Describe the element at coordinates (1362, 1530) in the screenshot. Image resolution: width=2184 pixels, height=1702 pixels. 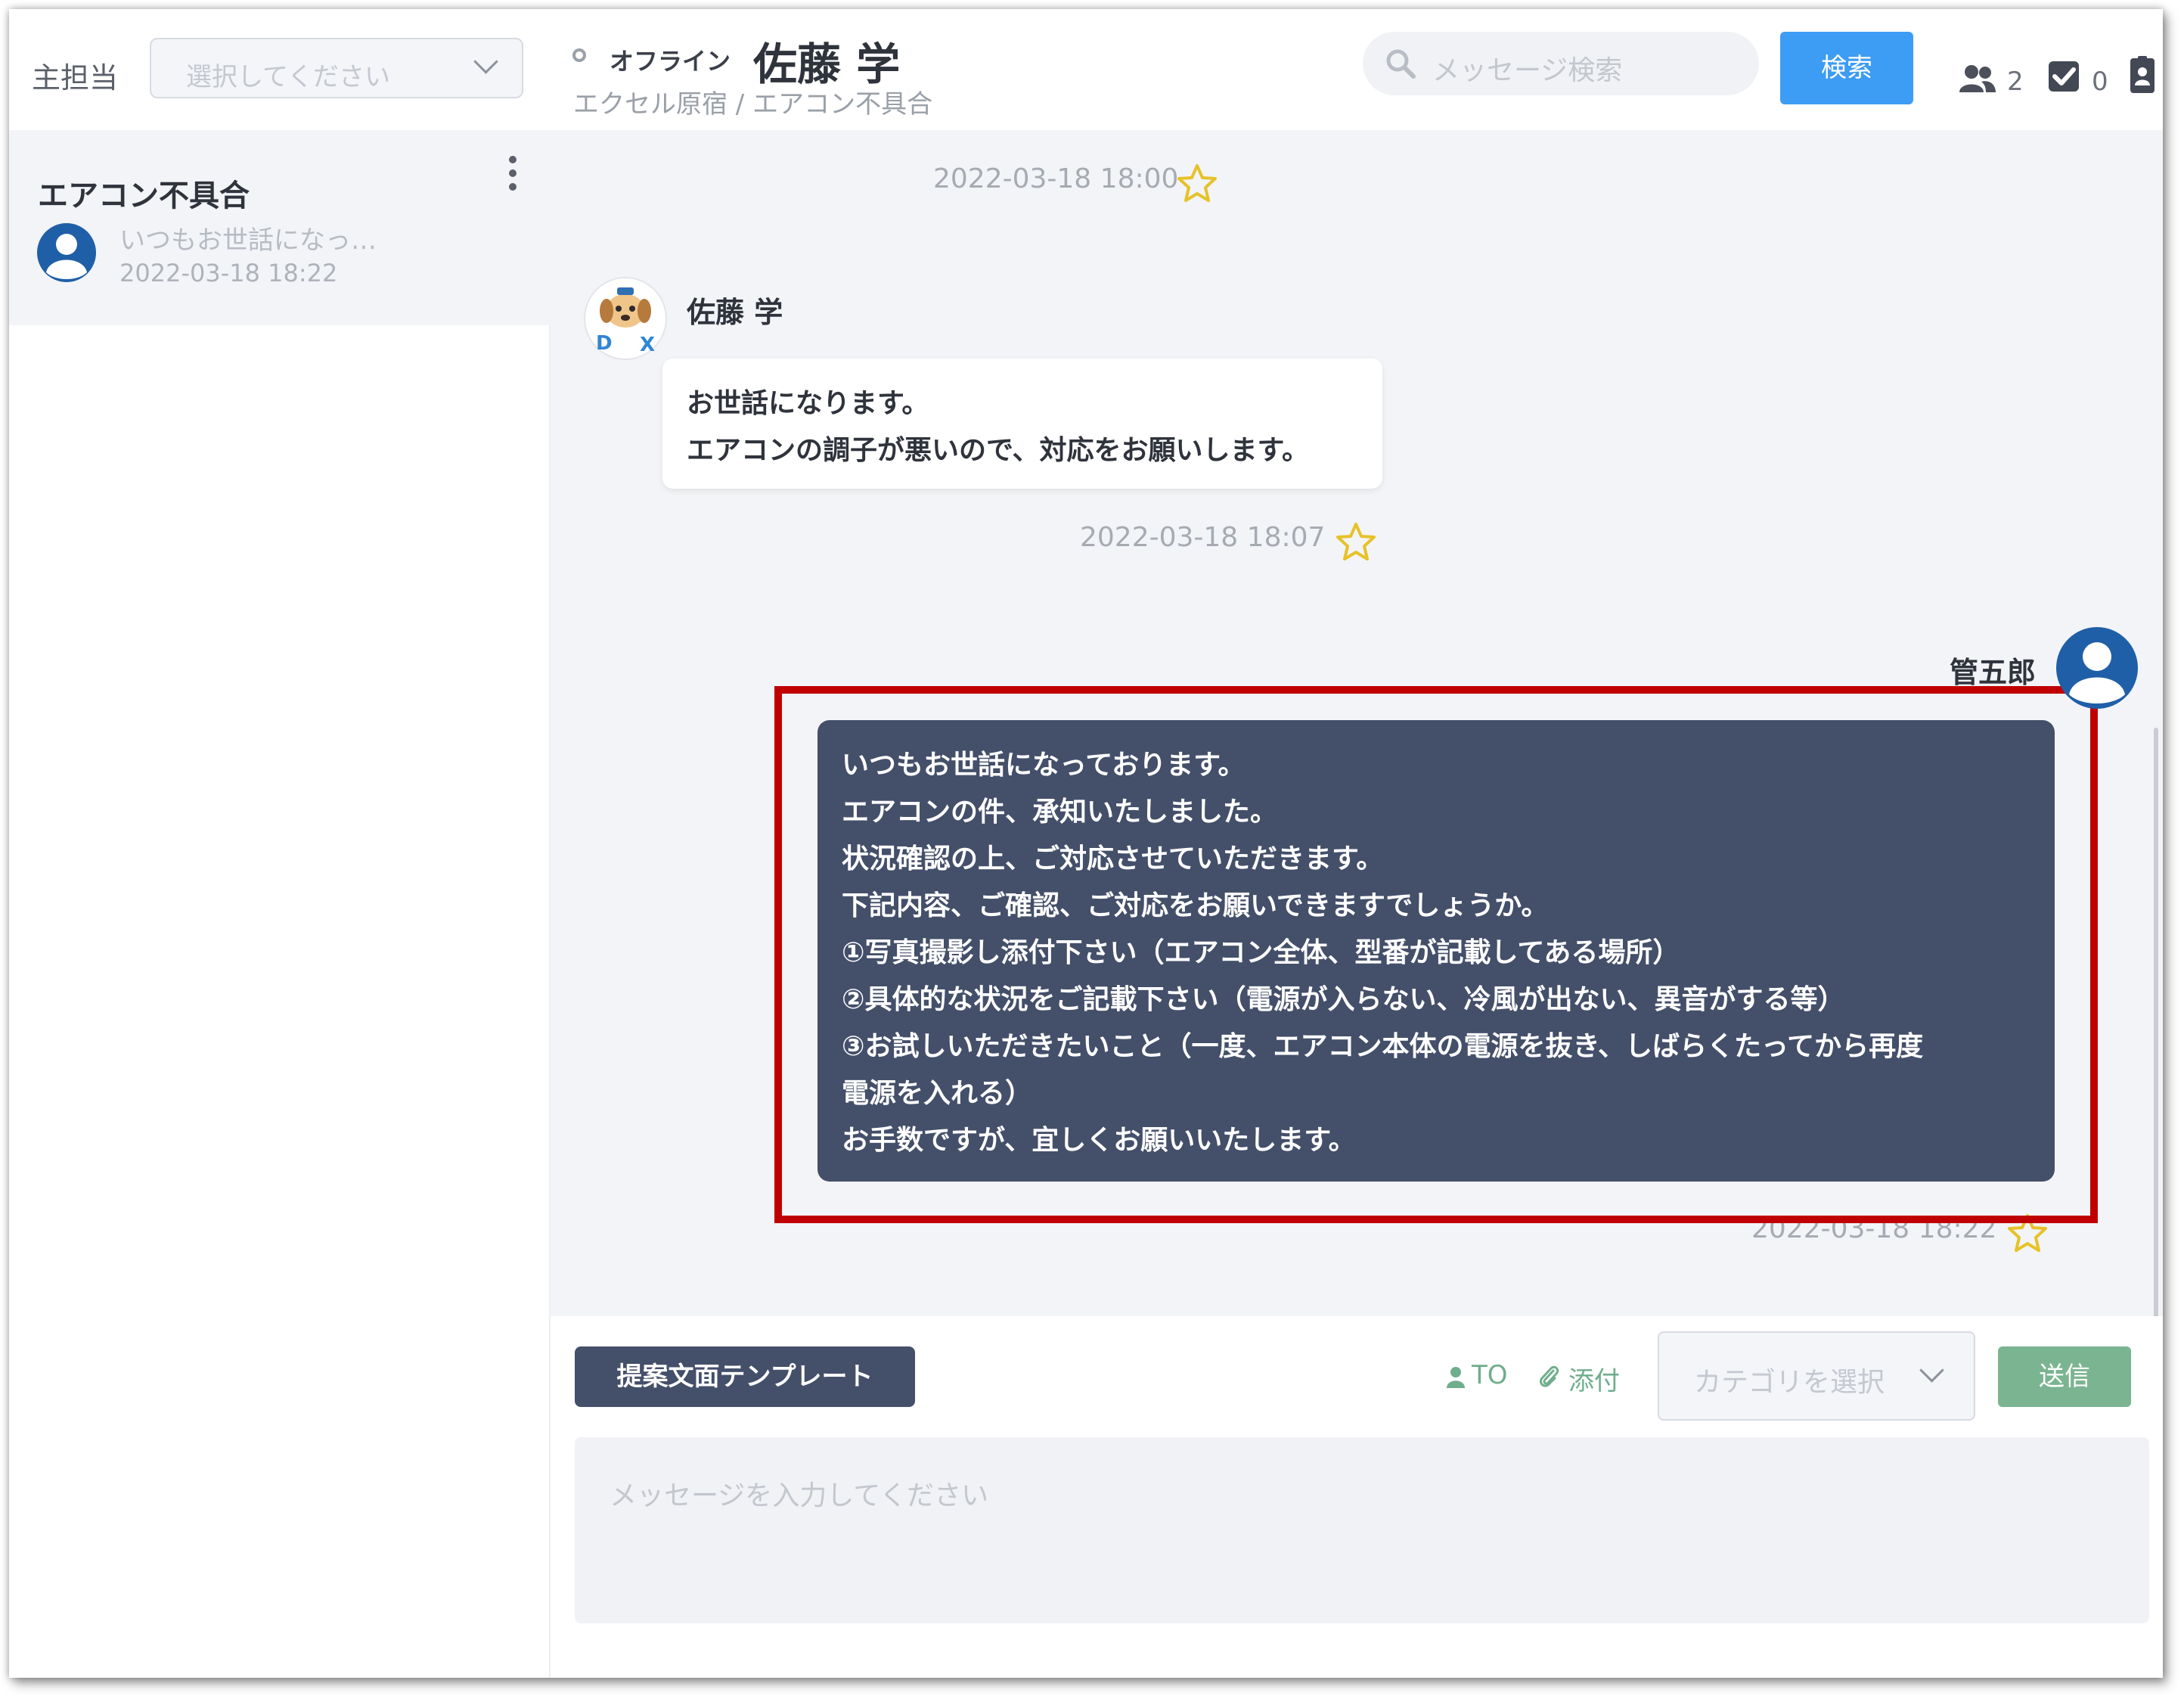
I see `message-input: メッセージを入力してください` at that location.